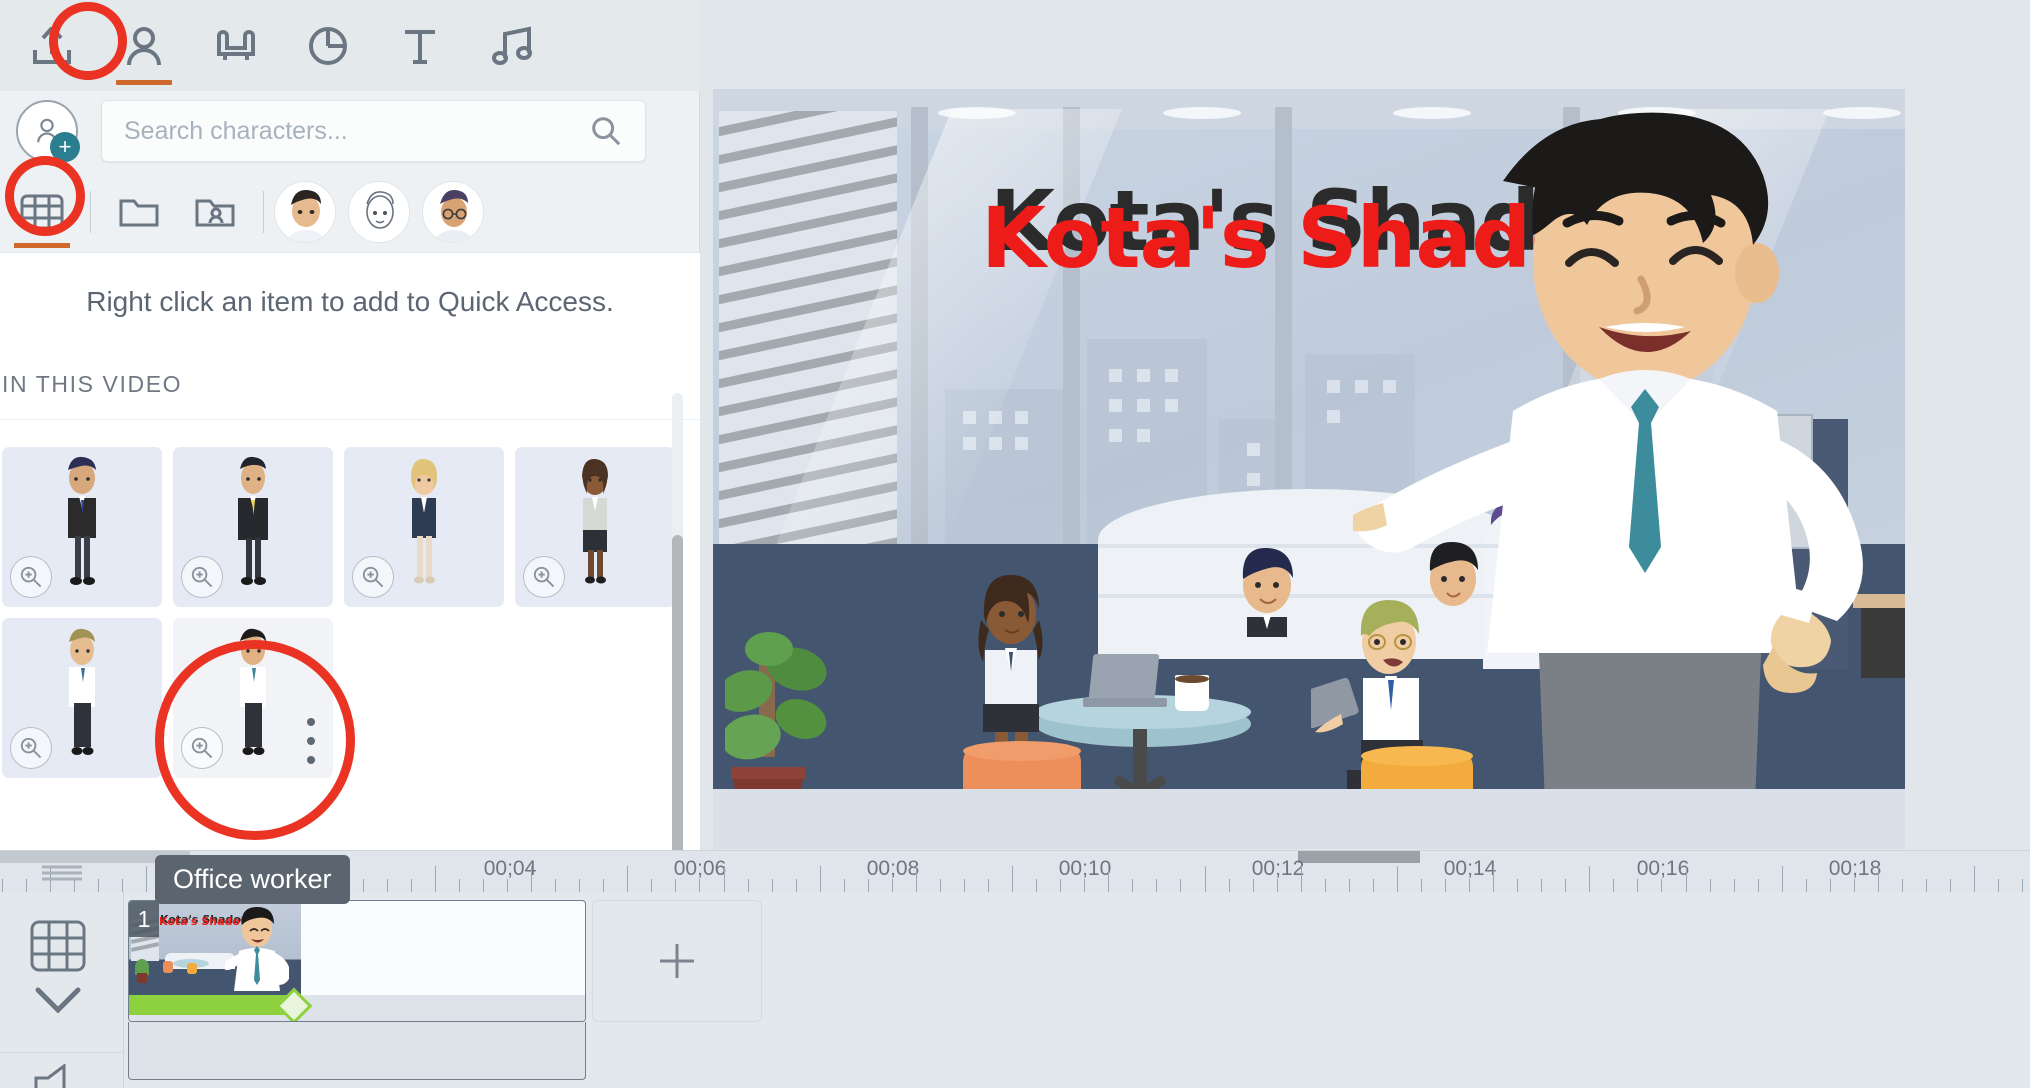 The image size is (2030, 1088). Describe the element at coordinates (311, 760) in the screenshot. I see `kebab-dot` at that location.